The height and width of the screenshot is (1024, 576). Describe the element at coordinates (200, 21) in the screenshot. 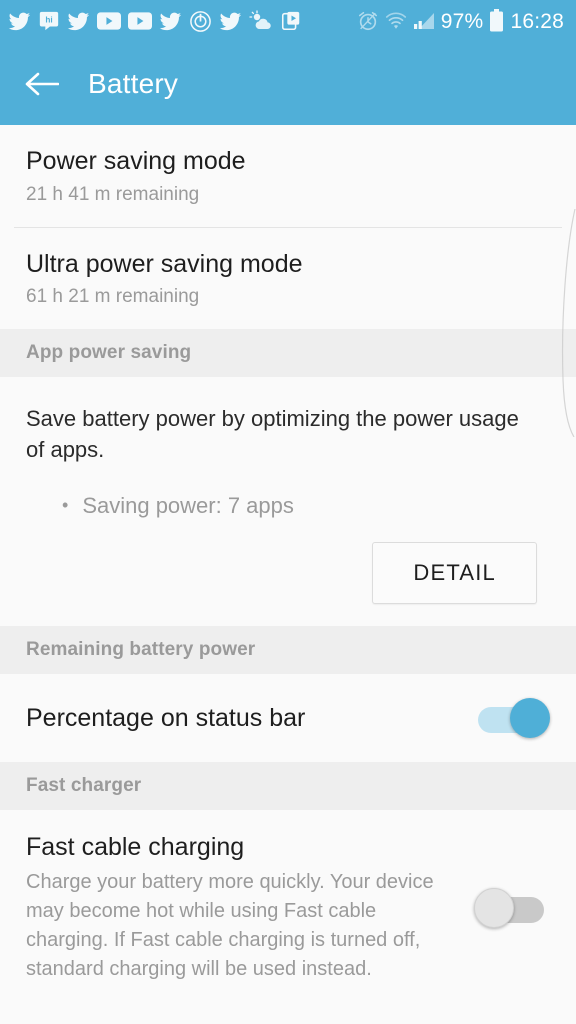

I see `power-target-icon` at that location.